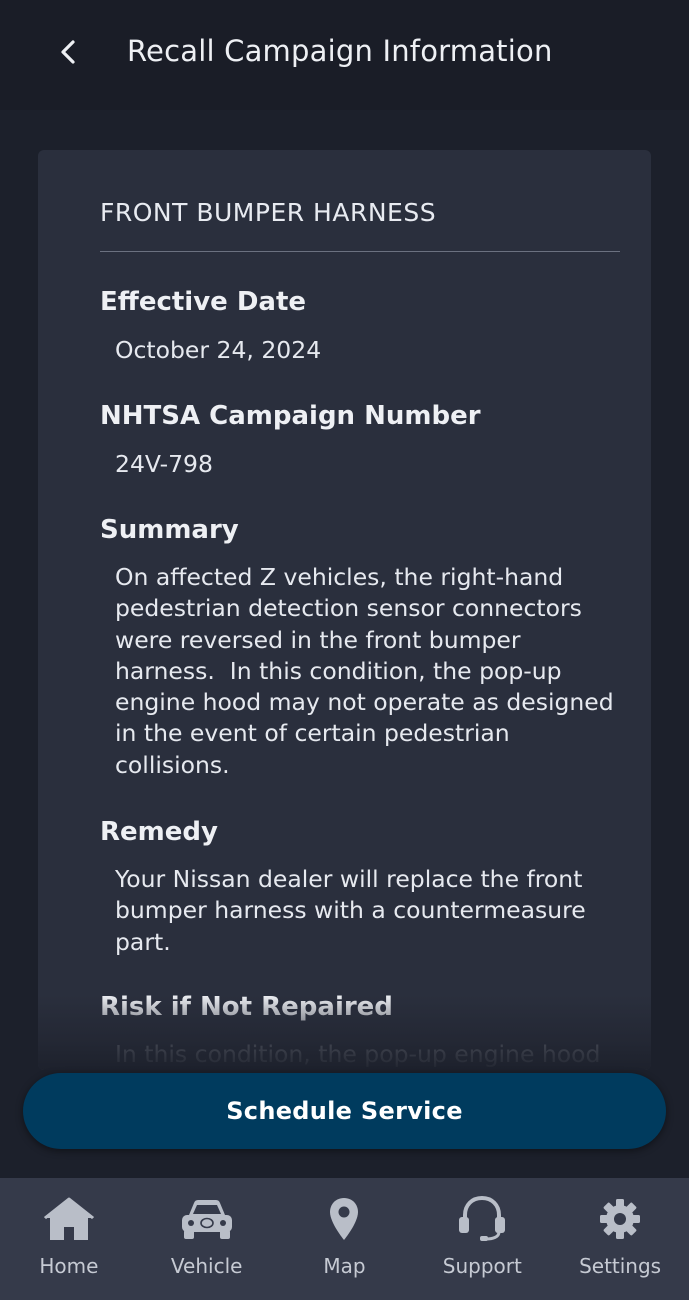 This screenshot has height=1300, width=689. Describe the element at coordinates (620, 1266) in the screenshot. I see `nav-label-settings: Settings` at that location.